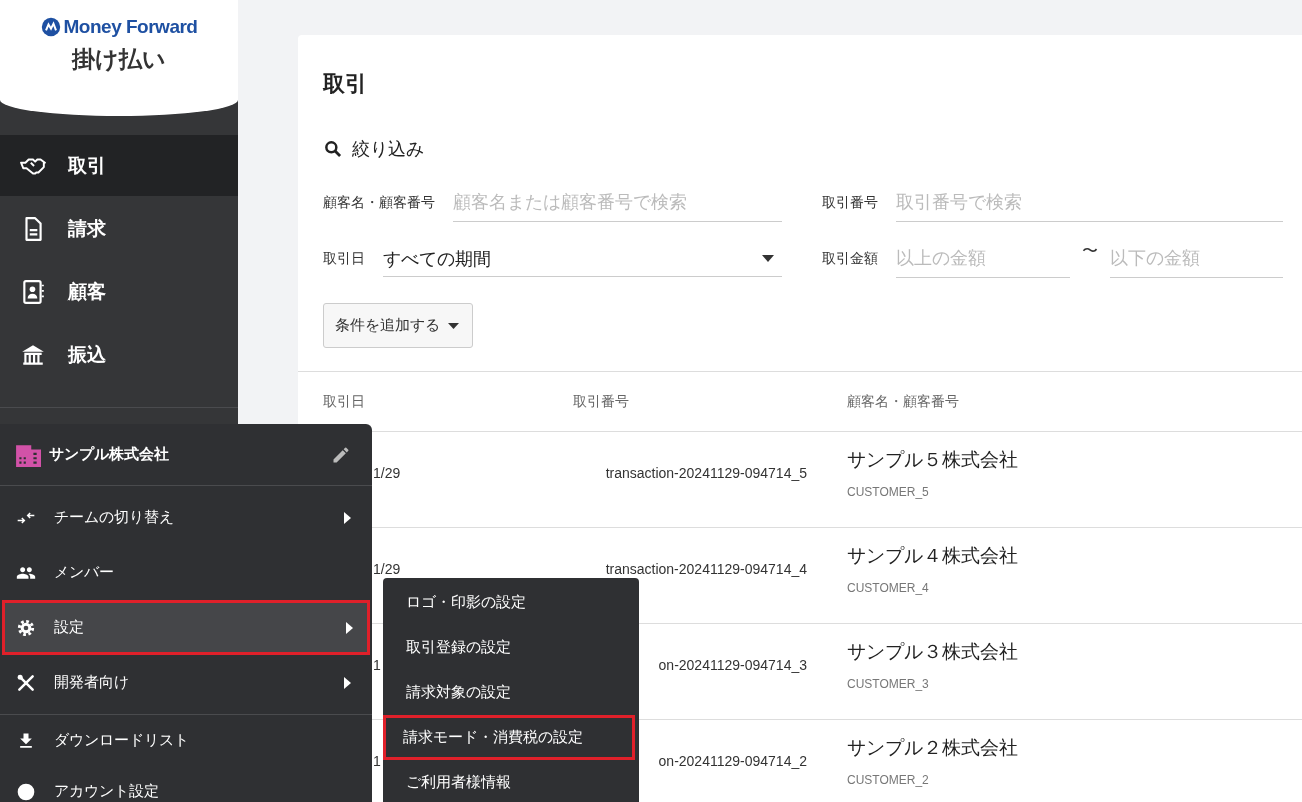 The height and width of the screenshot is (802, 1302). I want to click on menu-item: チームの切り替え, so click(186, 517).